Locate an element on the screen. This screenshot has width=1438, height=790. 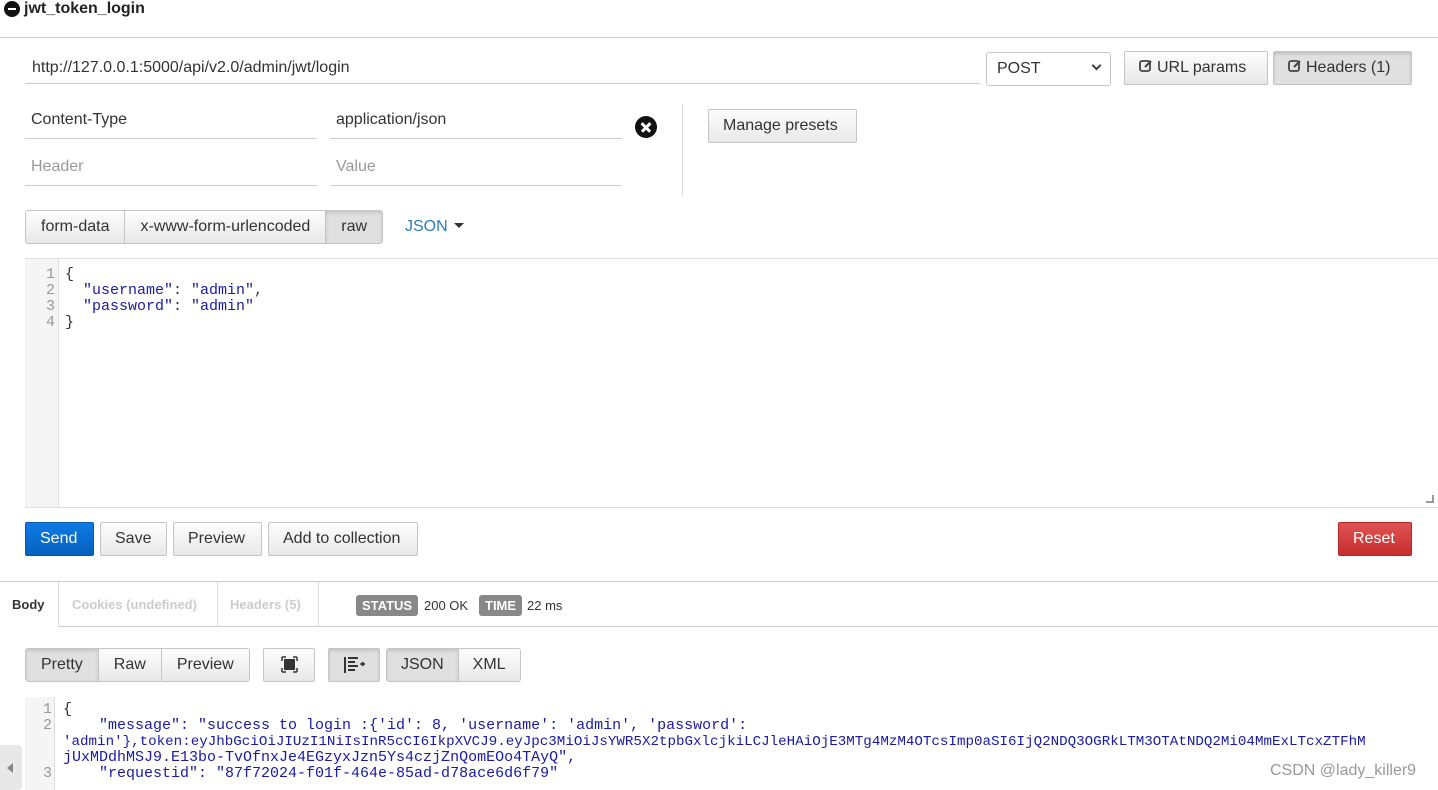
tab-x-www-form-urlencoded: x-www-form-urlencoded is located at coordinates (226, 227).